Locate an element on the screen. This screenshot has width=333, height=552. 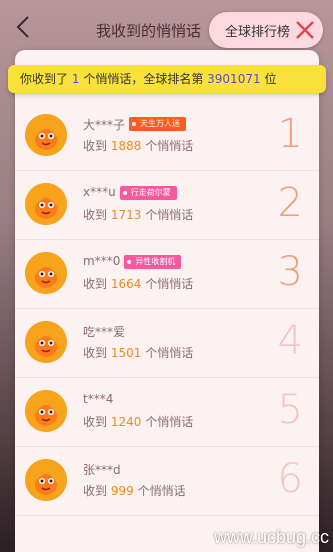
summary-count: 1 is located at coordinates (75, 79).